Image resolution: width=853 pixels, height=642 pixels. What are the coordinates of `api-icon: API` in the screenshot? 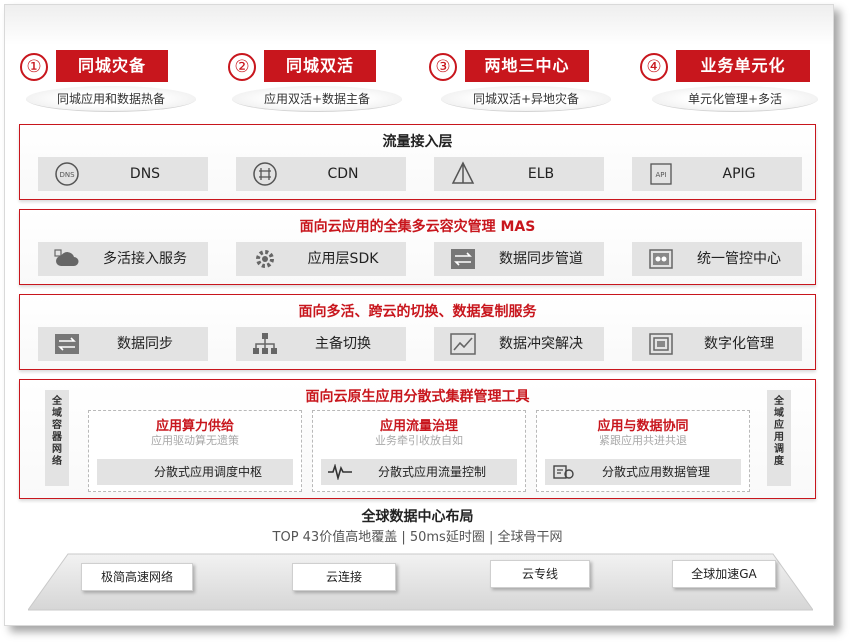 It's located at (661, 174).